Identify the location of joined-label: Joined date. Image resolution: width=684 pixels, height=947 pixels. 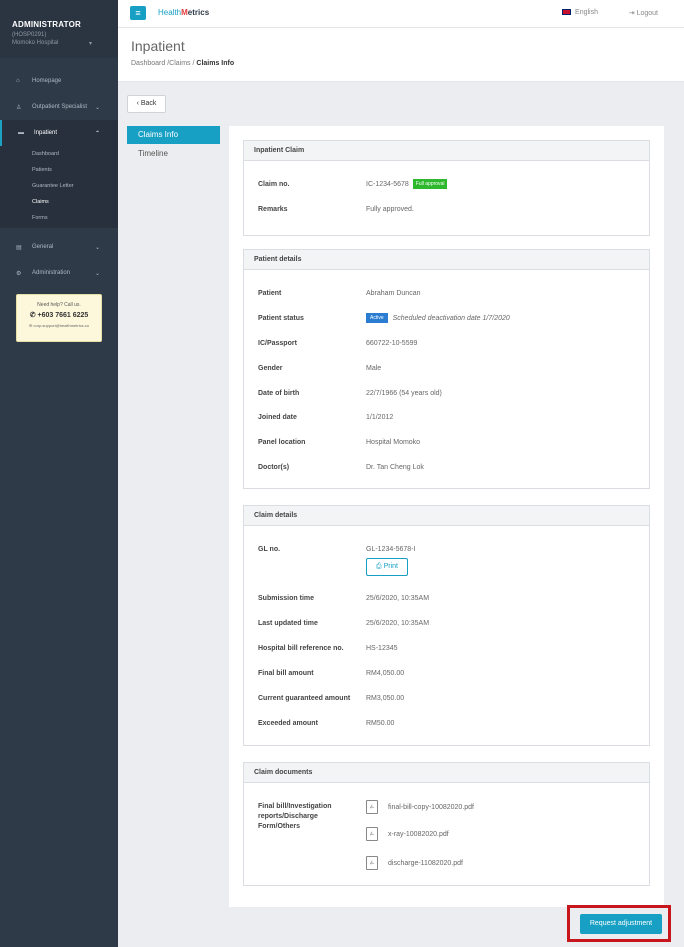
(277, 417).